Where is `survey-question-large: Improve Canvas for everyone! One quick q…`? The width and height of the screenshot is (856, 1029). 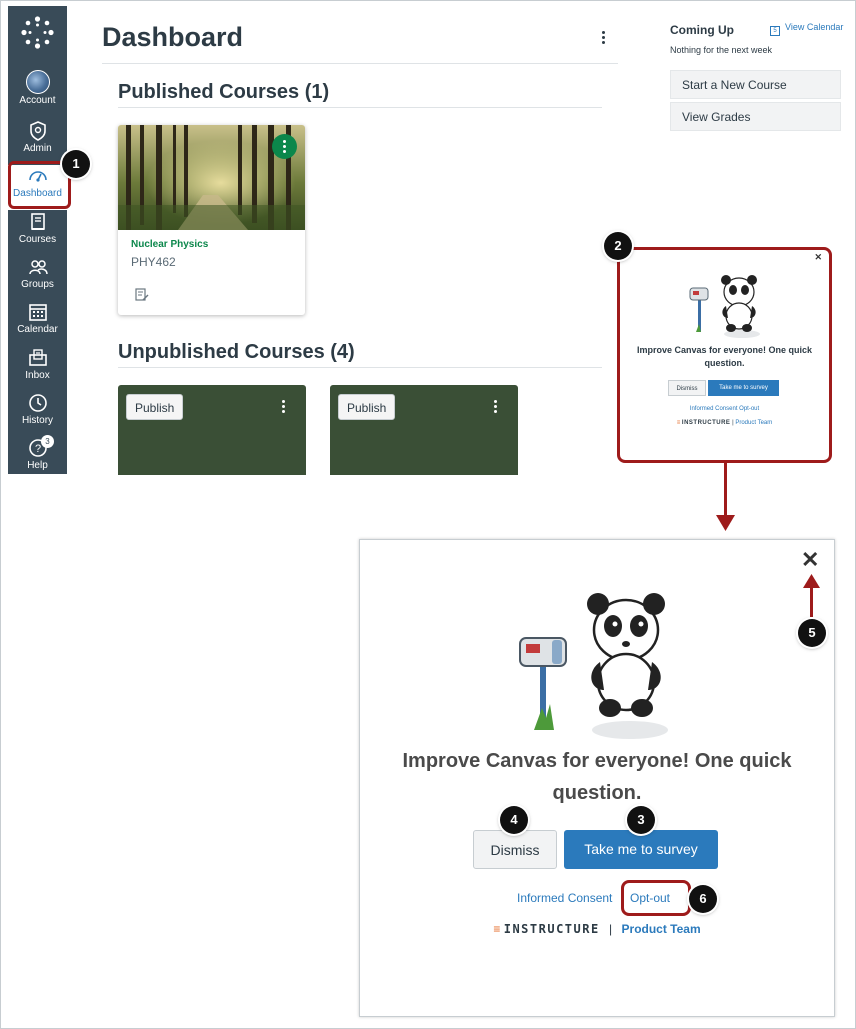 survey-question-large: Improve Canvas for everyone! One quick q… is located at coordinates (597, 777).